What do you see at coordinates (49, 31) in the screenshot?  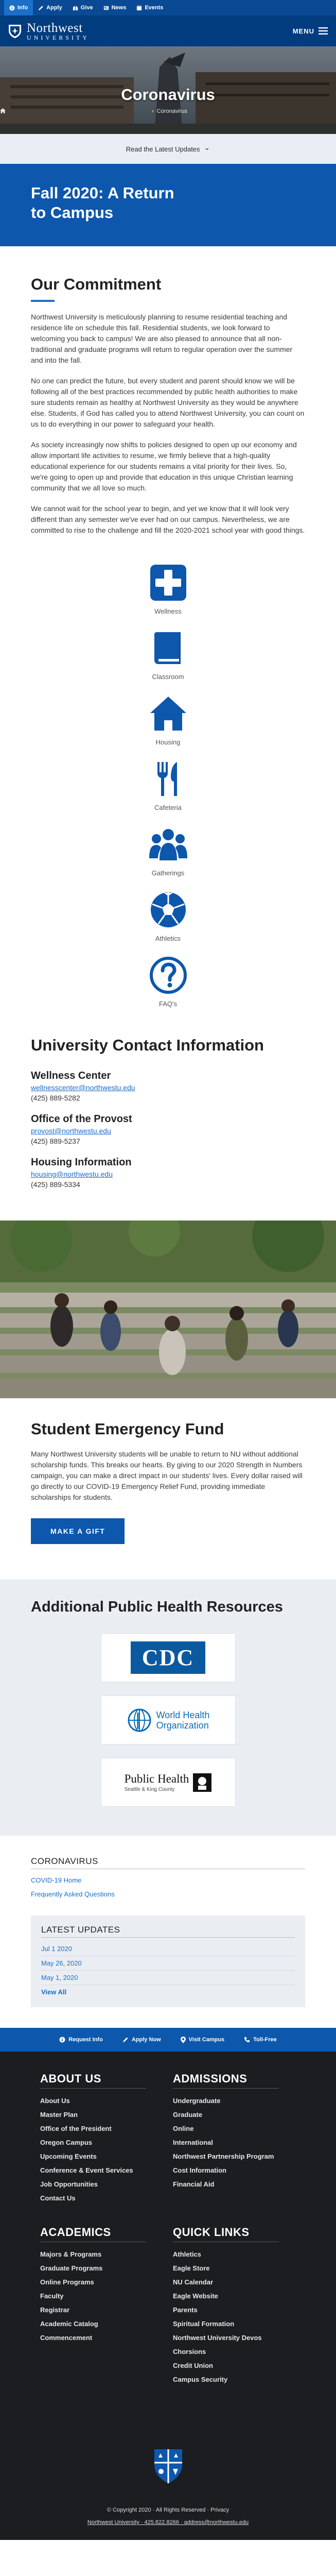 I see `logo-link: Northwest UNIVERSITY` at bounding box center [49, 31].